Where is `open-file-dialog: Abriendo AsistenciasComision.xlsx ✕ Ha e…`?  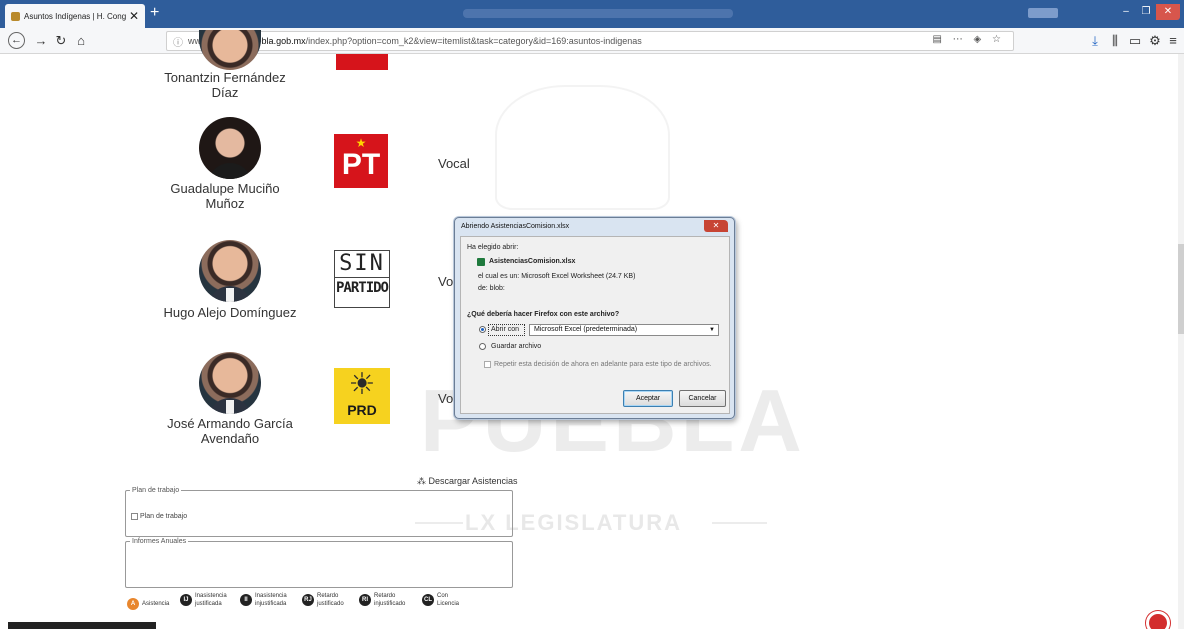 open-file-dialog: Abriendo AsistenciasComision.xlsx ✕ Ha e… is located at coordinates (594, 318).